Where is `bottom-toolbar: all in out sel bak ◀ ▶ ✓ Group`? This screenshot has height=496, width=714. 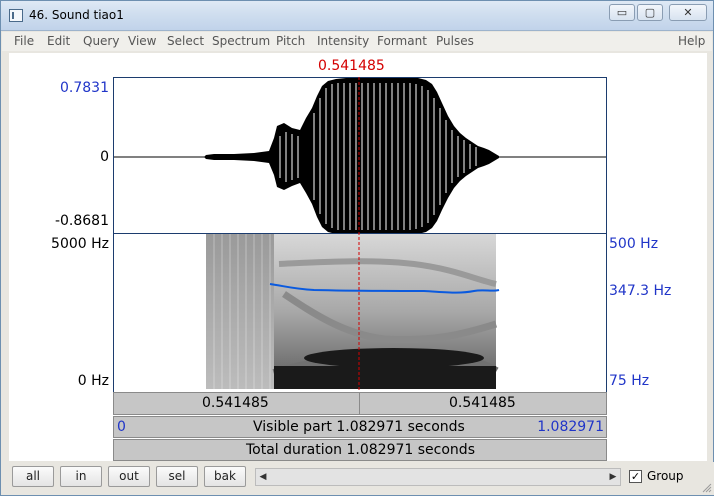 bottom-toolbar: all in out sel bak ◀ ▶ ✓ Group is located at coordinates (358, 478).